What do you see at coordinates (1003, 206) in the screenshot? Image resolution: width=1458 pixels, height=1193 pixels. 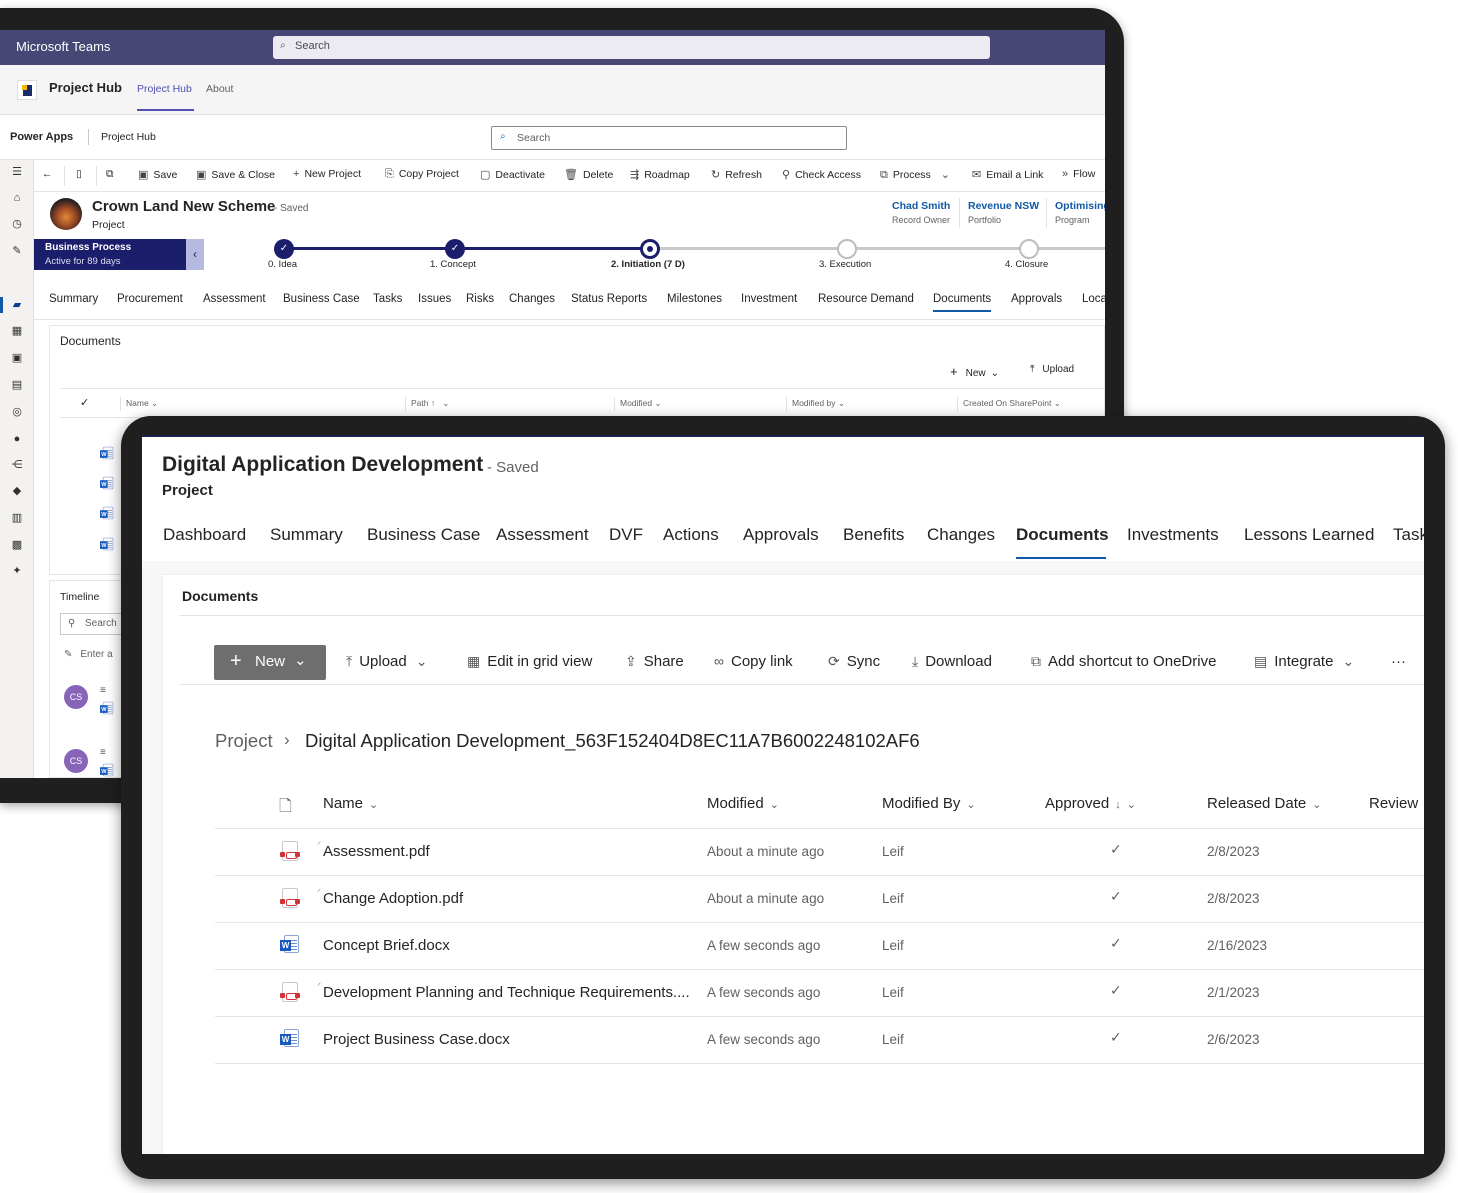 I see `portfolio-value: Revenue NSW` at bounding box center [1003, 206].